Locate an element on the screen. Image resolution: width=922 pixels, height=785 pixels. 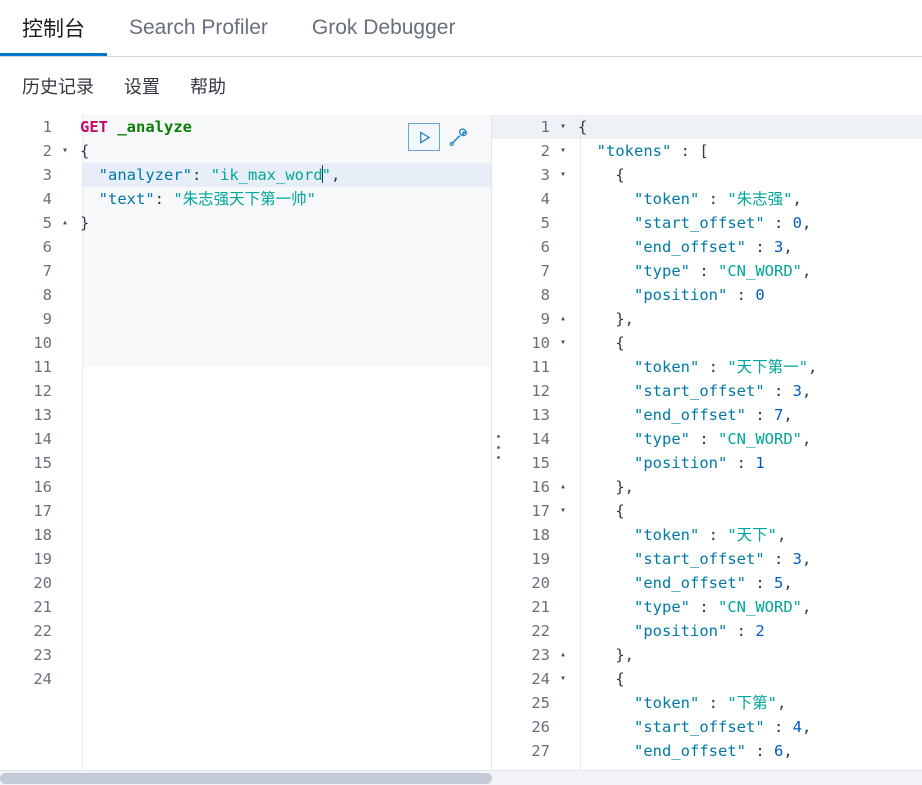
code-line: 10 is located at coordinates (245, 343).